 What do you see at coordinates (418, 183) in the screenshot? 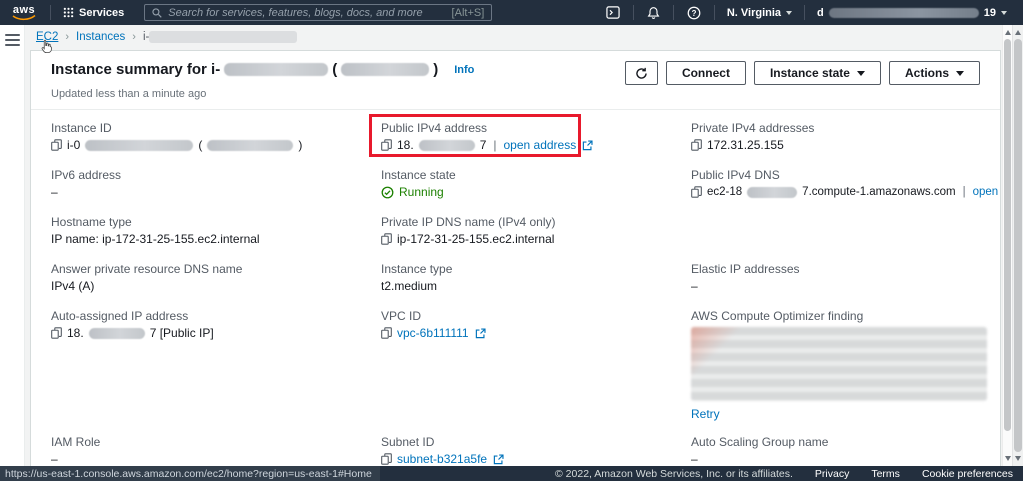
I see `field-instance-state: Instance state Running` at bounding box center [418, 183].